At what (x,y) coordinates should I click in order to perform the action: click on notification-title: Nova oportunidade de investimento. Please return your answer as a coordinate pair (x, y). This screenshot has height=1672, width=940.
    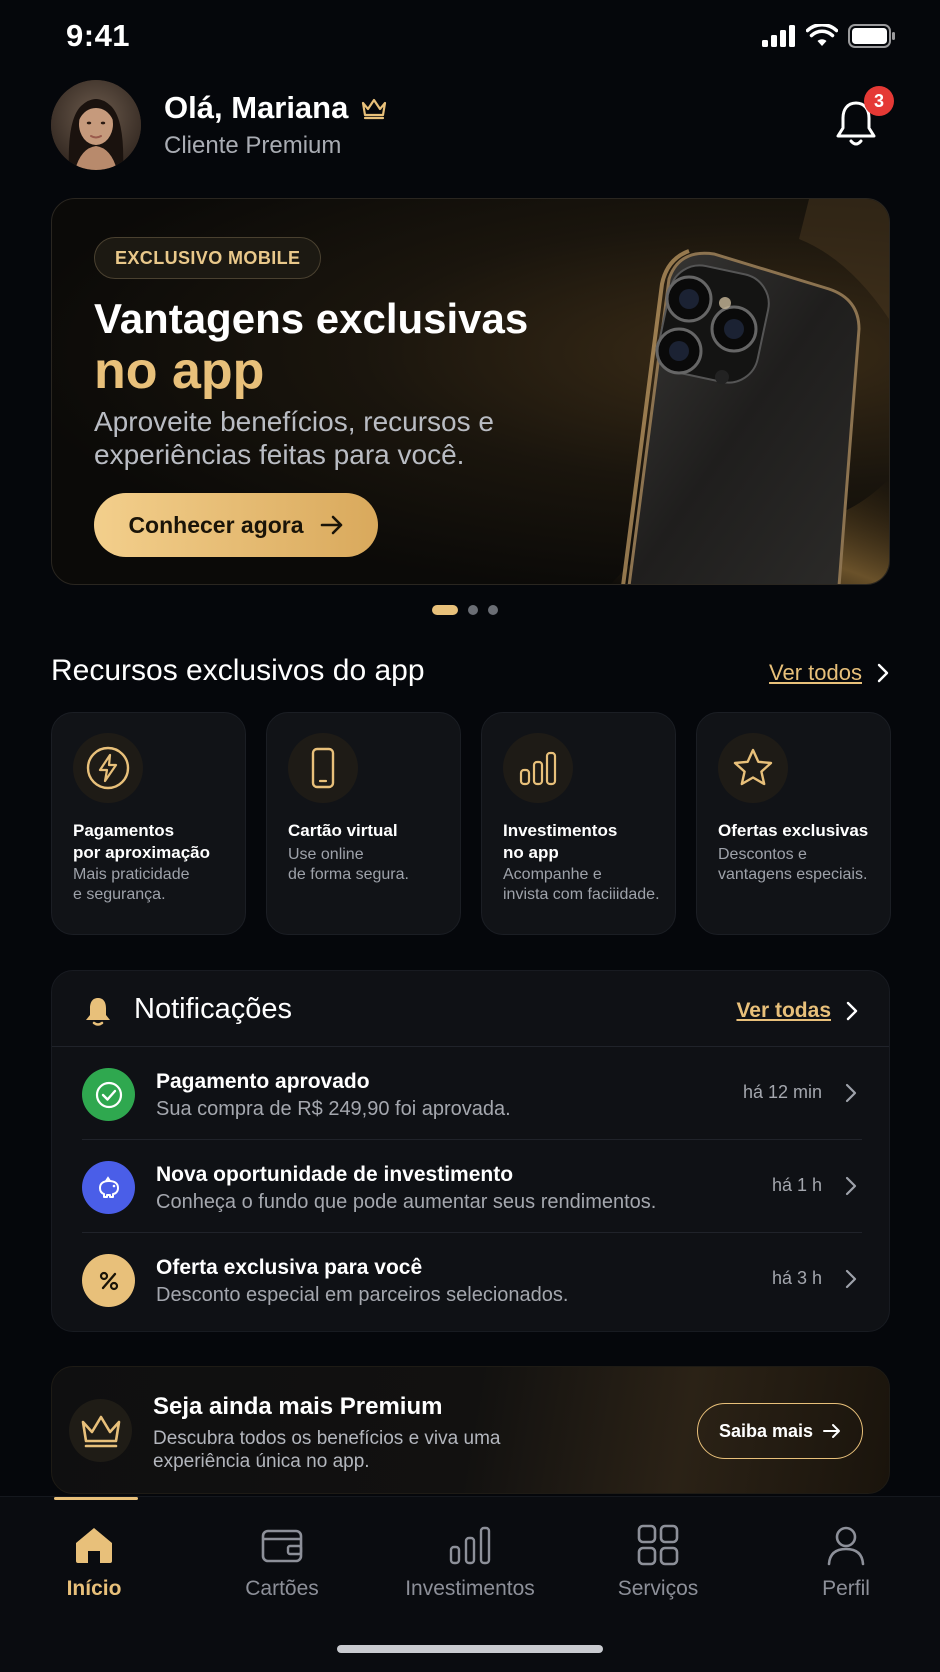
    Looking at the image, I should click on (335, 1174).